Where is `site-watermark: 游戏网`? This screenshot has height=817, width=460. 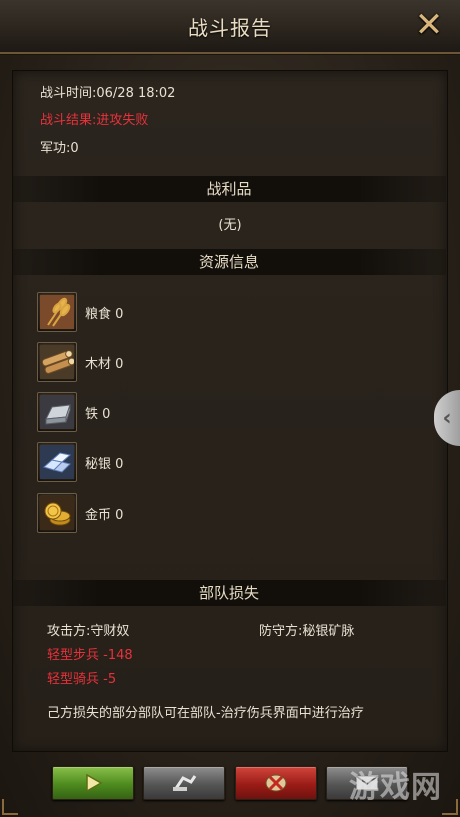 site-watermark: 游戏网 is located at coordinates (395, 787).